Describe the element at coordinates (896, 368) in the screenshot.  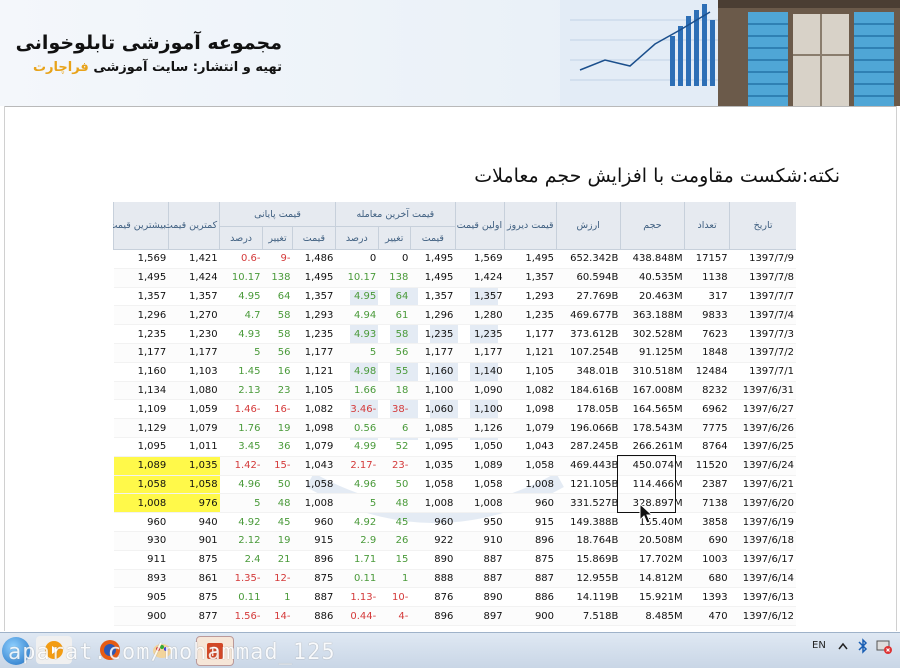
I see `slide-right-border` at that location.